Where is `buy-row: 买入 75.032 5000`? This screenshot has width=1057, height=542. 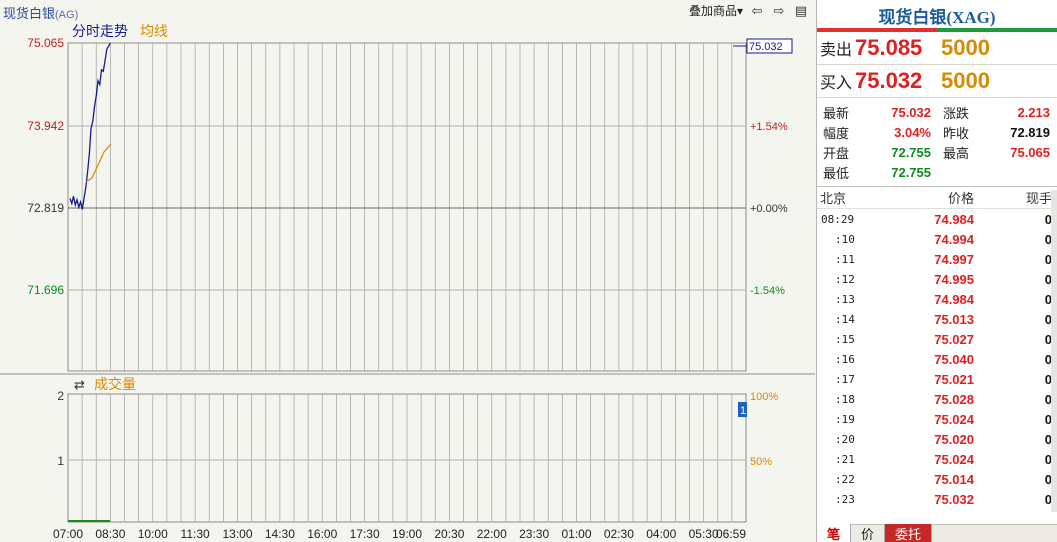
buy-row: 买入 75.032 5000 is located at coordinates (937, 81).